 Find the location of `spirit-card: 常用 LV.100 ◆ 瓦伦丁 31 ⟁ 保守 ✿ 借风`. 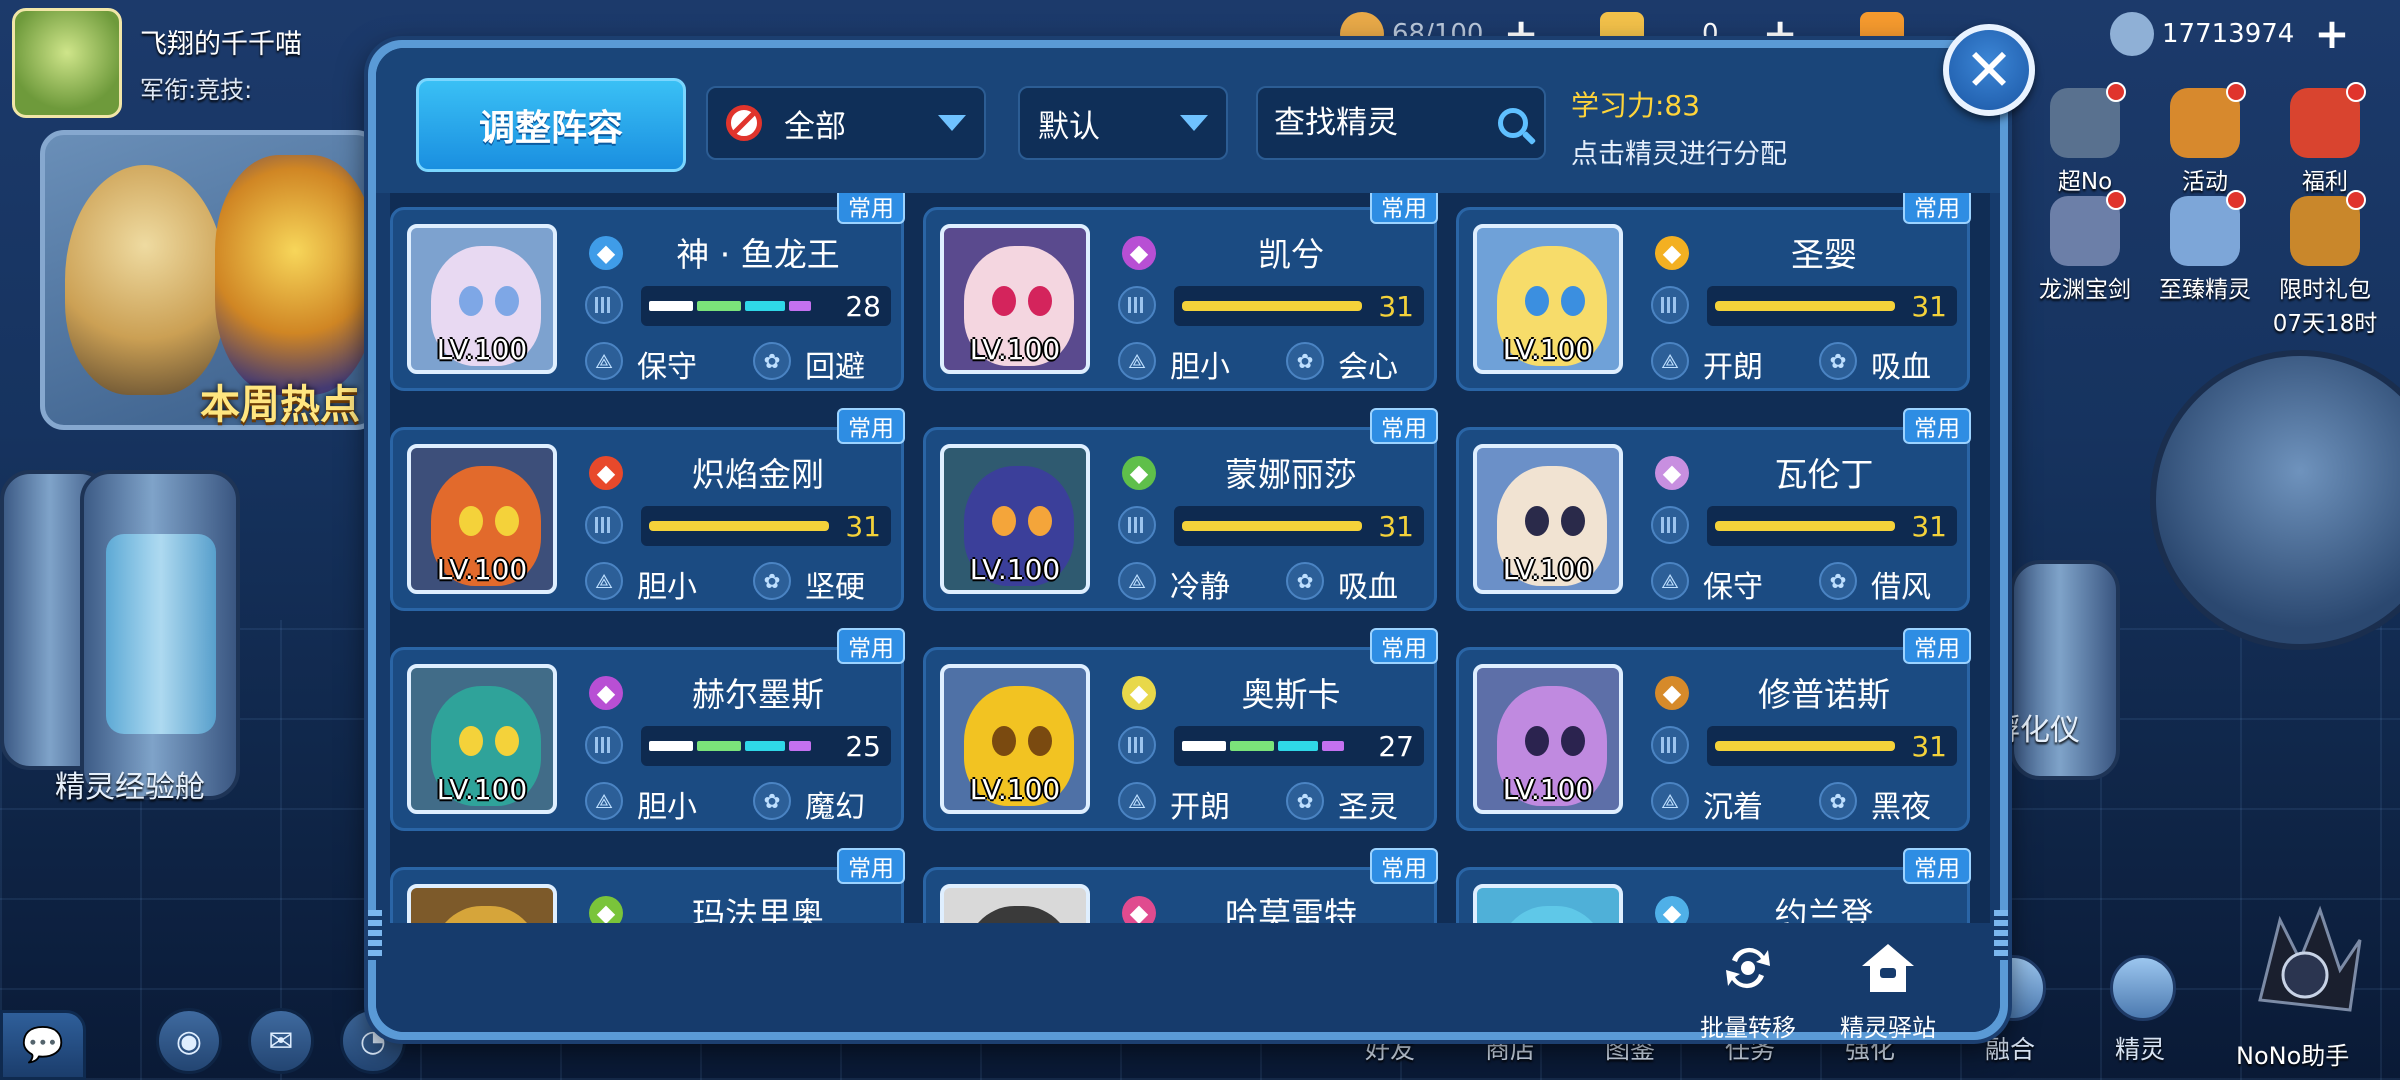

spirit-card: 常用 LV.100 ◆ 瓦伦丁 31 ⟁ 保守 ✿ 借风 is located at coordinates (1713, 509).